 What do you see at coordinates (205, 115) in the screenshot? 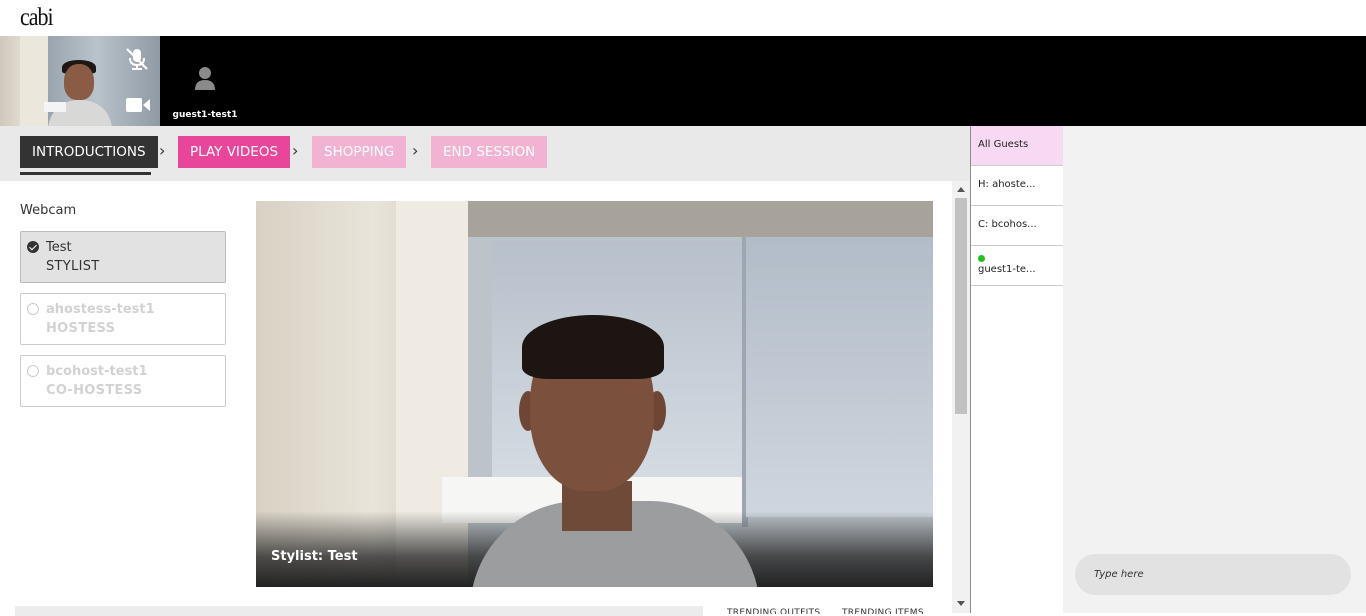
I see `guest-name: guest1-test1` at bounding box center [205, 115].